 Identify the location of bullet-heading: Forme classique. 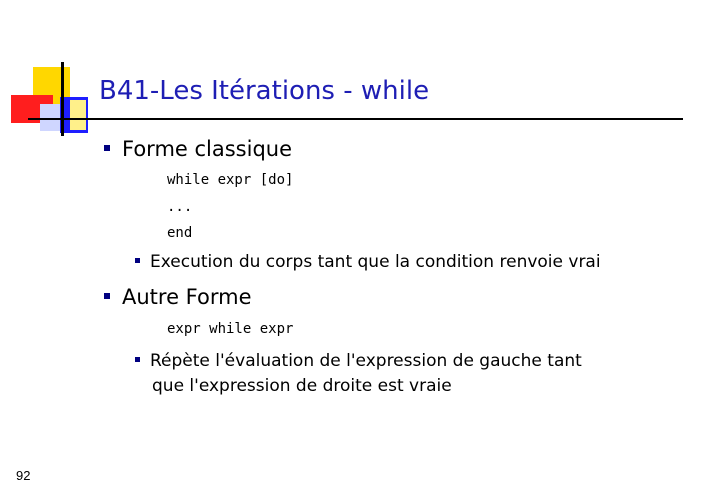
(207, 149).